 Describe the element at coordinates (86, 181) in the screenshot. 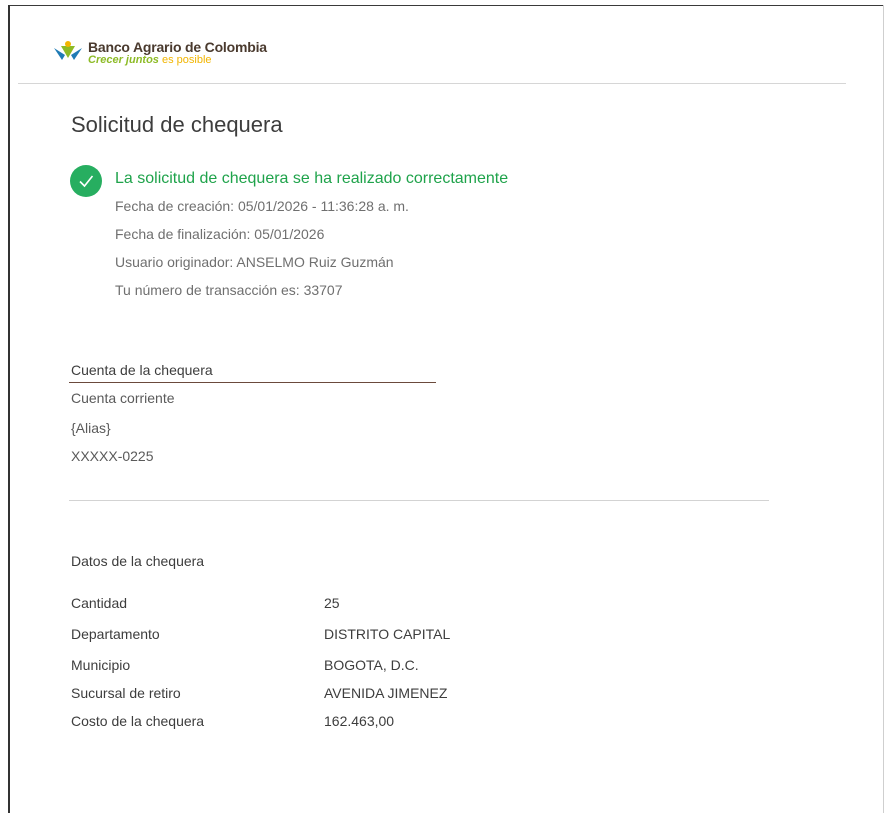

I see `success-check-icon` at that location.